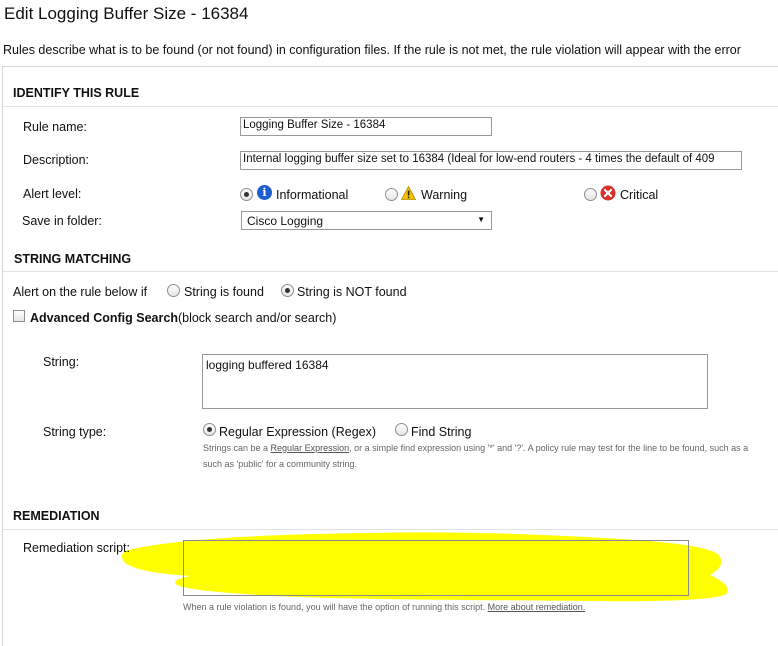 This screenshot has height=646, width=778. I want to click on alert-critical-radio, so click(590, 194).